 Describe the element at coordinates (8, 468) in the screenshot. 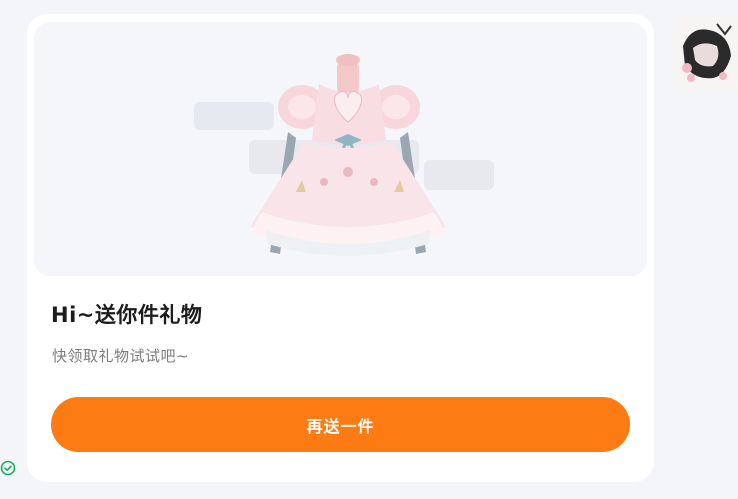

I see `check-circle-icon` at that location.